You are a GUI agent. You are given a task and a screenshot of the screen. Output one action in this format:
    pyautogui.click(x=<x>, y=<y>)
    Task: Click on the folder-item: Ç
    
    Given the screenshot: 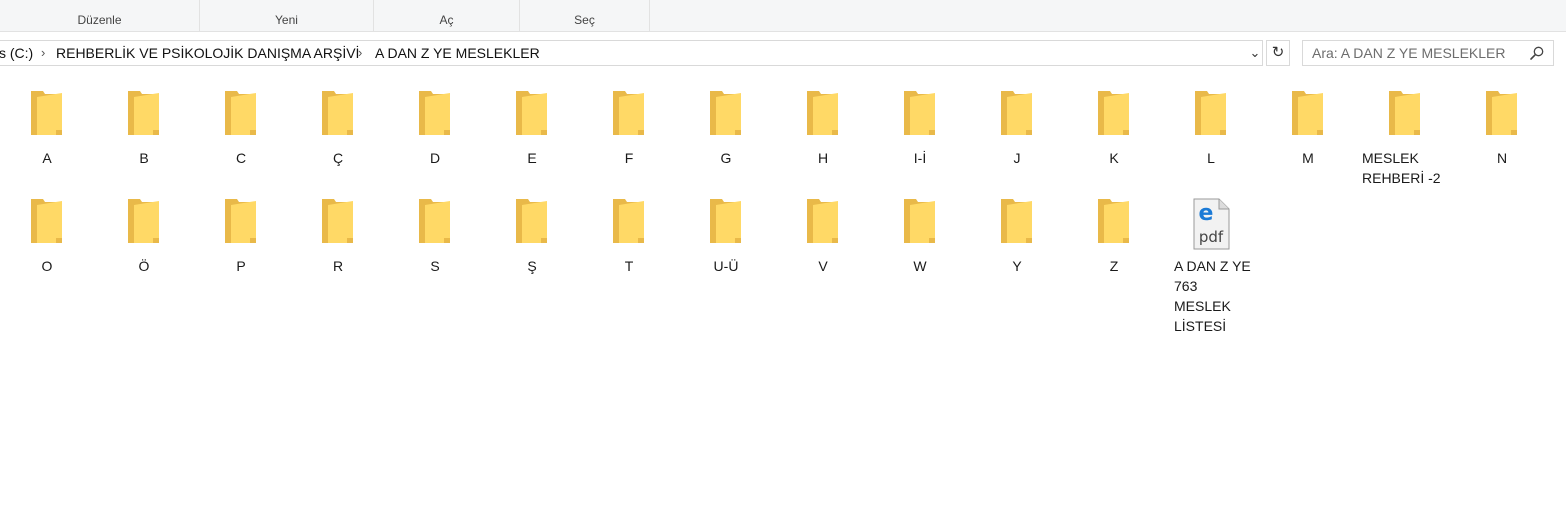 What is the action you would take?
    pyautogui.click(x=338, y=128)
    